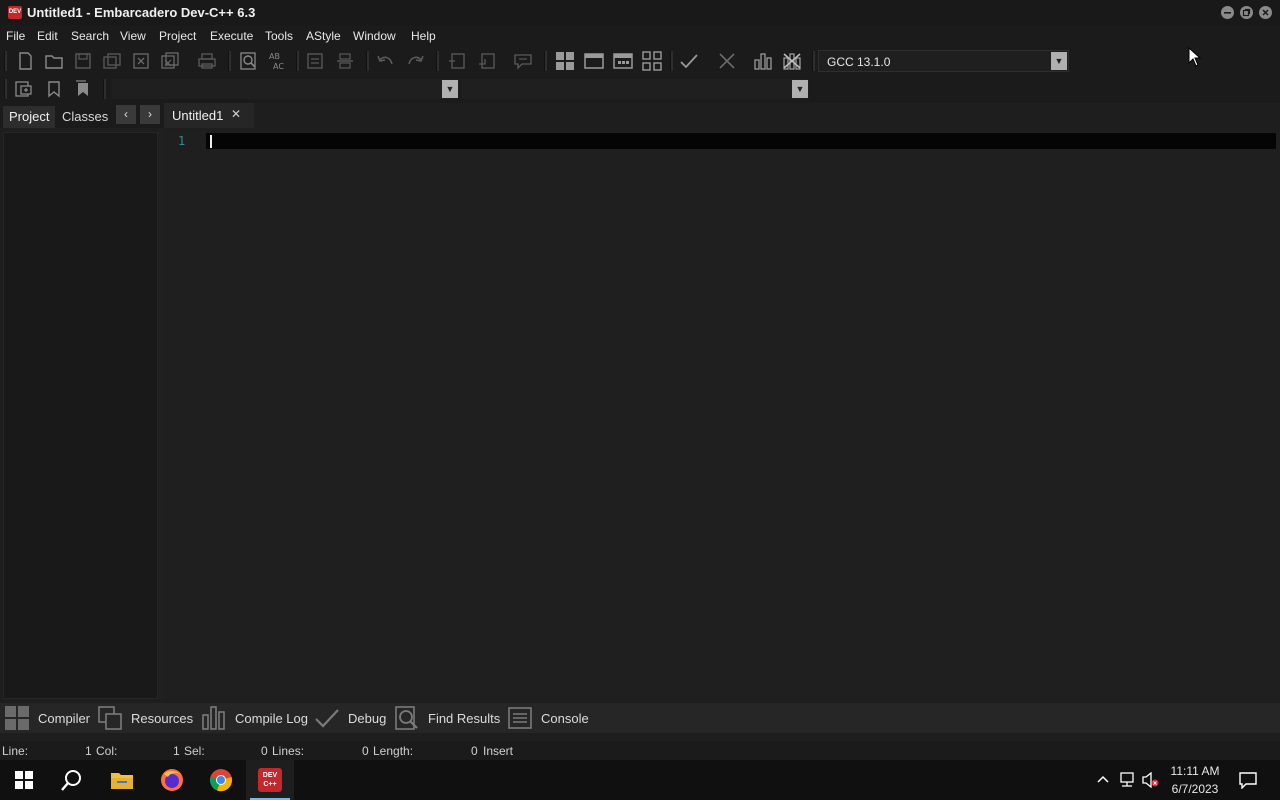 The width and height of the screenshot is (1280, 800). I want to click on print-icon, so click(207, 61).